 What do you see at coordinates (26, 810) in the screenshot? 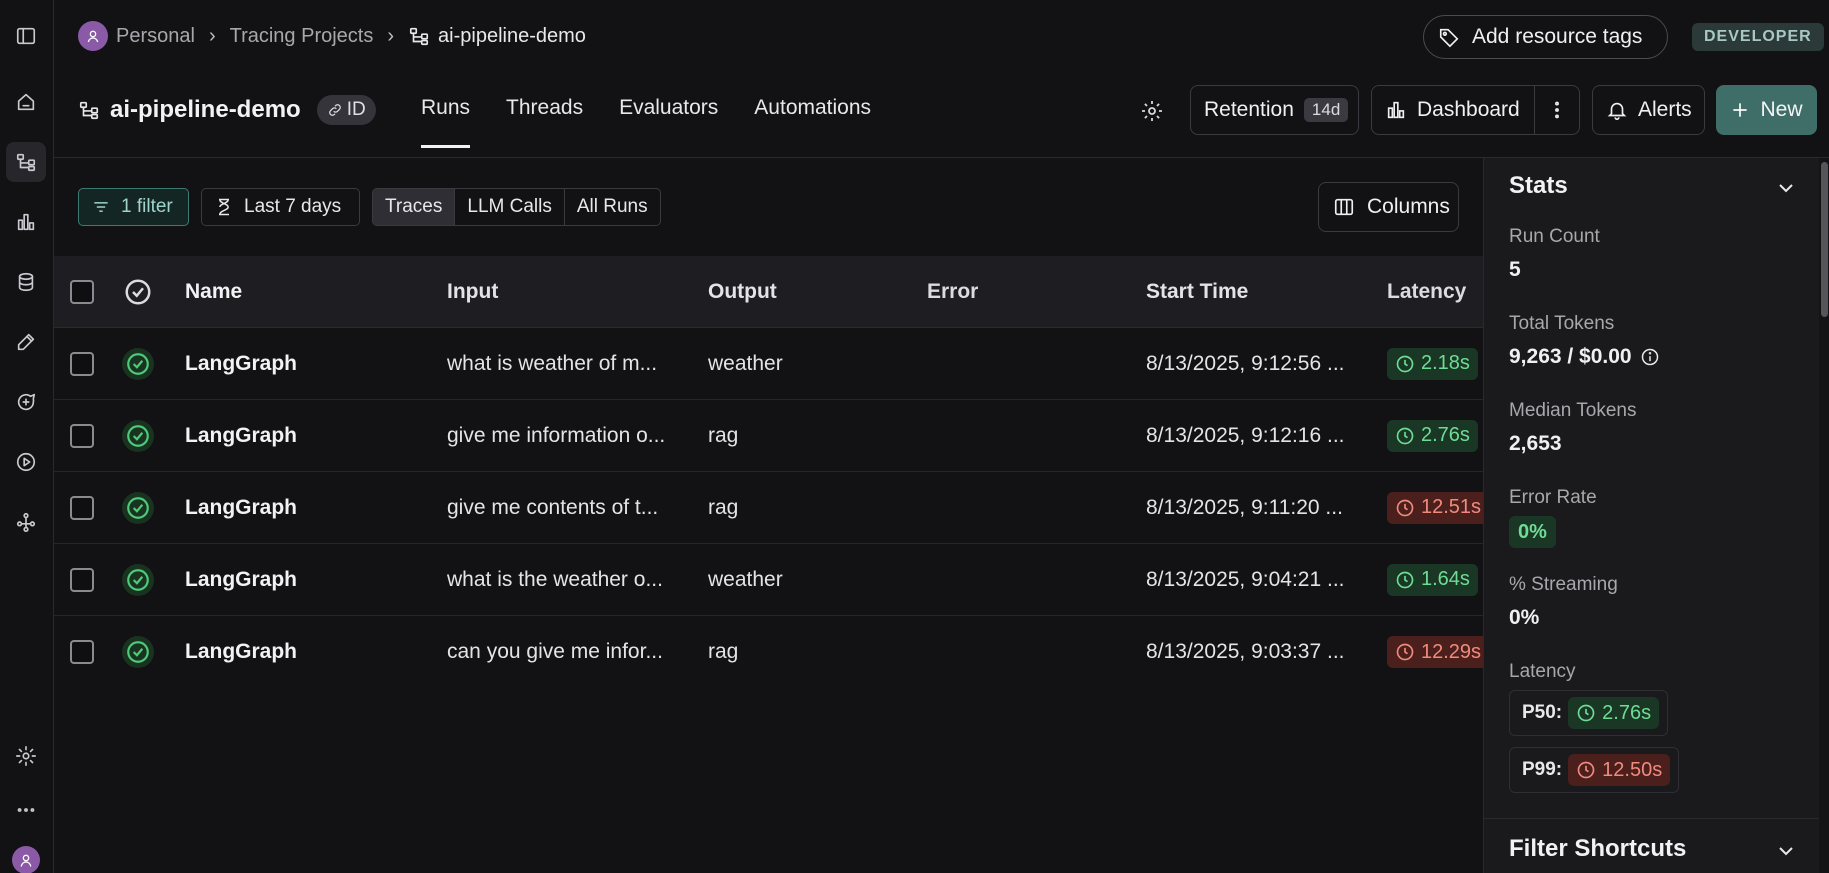
I see `more-dots-icon` at bounding box center [26, 810].